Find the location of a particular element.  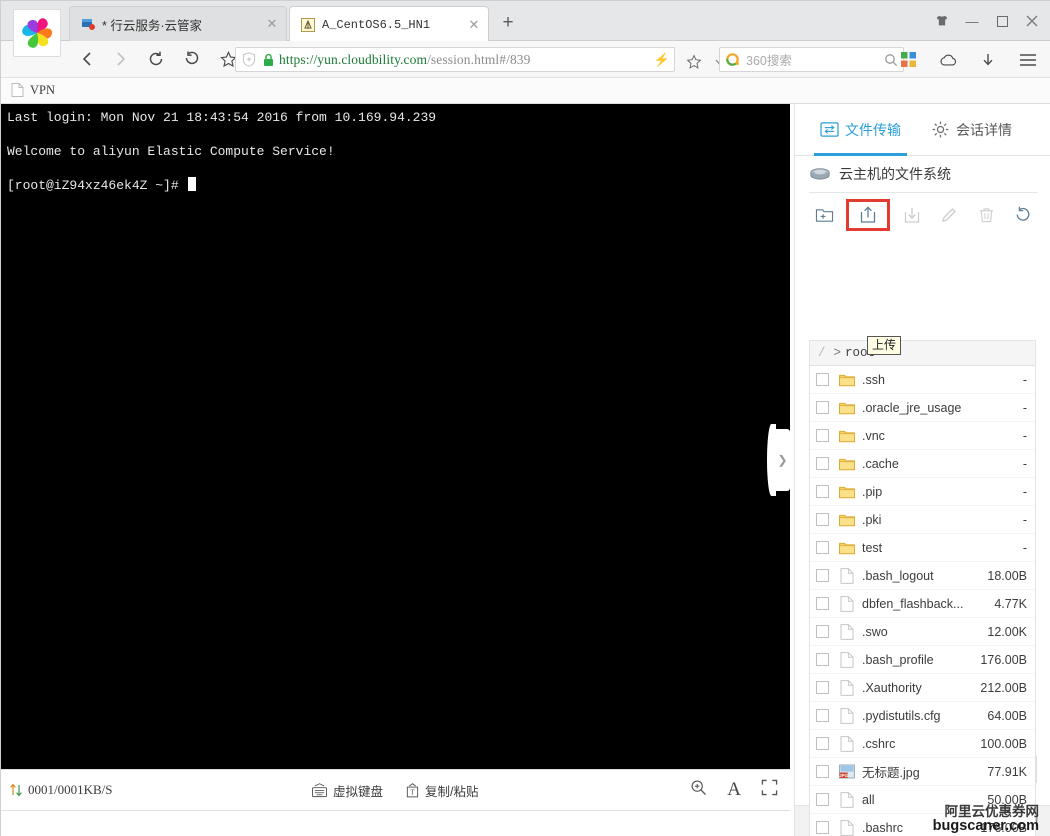

tab-1-title: A_CentOS6.5_HN1 is located at coordinates (376, 24).